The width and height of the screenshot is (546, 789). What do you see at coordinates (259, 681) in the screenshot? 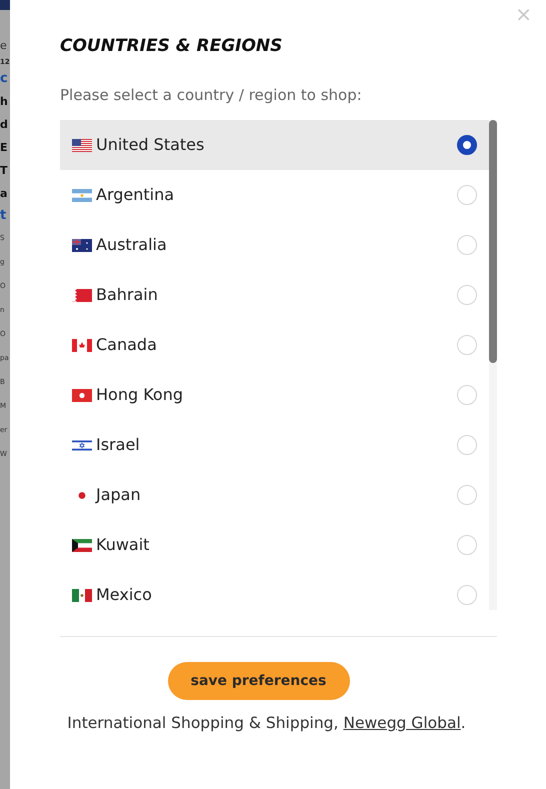
I see `save-preferences-button: save preferences` at bounding box center [259, 681].